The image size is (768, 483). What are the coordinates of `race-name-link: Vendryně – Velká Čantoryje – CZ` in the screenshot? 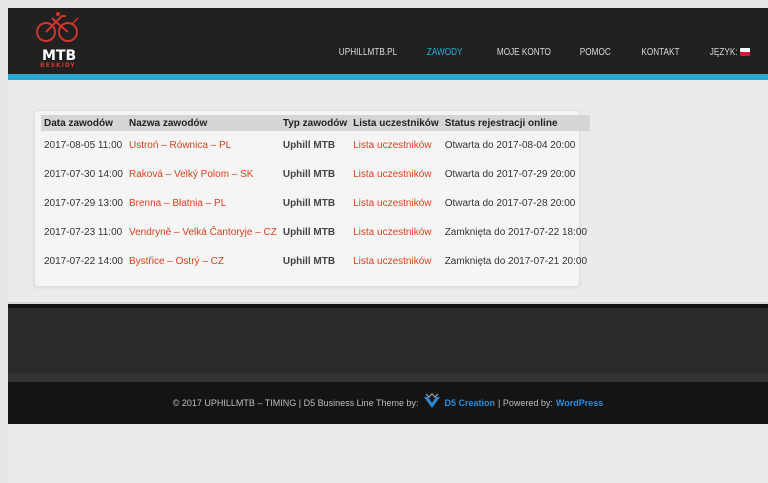 It's located at (203, 232).